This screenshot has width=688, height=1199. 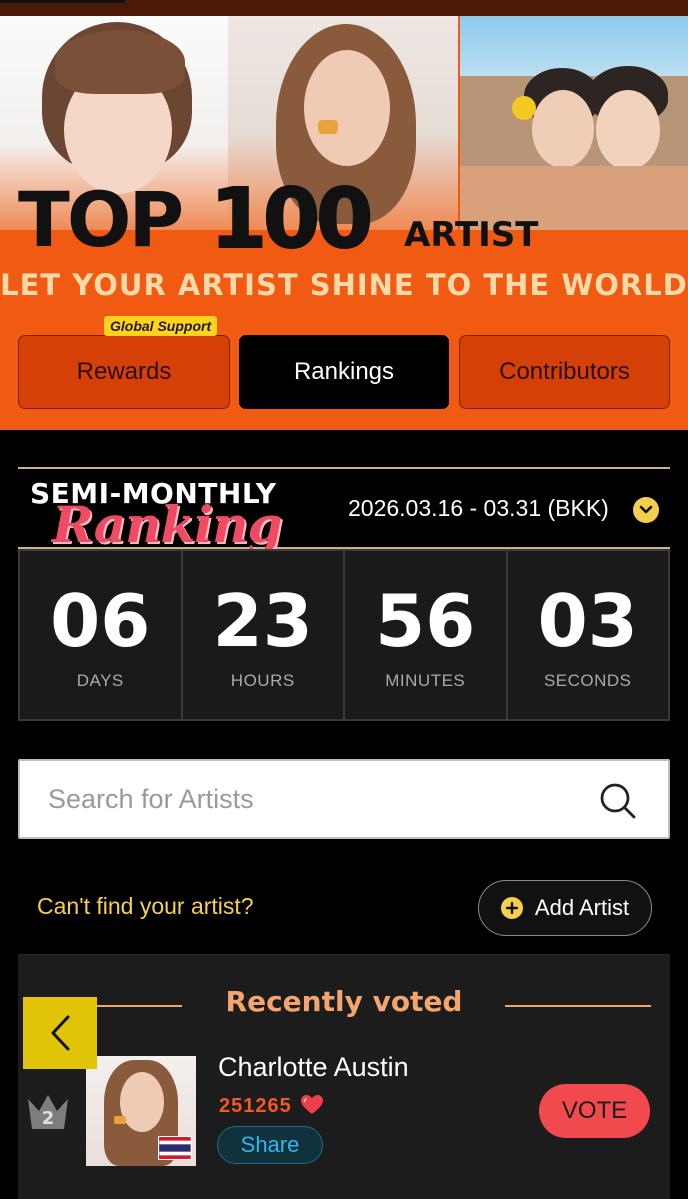 I want to click on chevron-down-icon, so click(x=646, y=510).